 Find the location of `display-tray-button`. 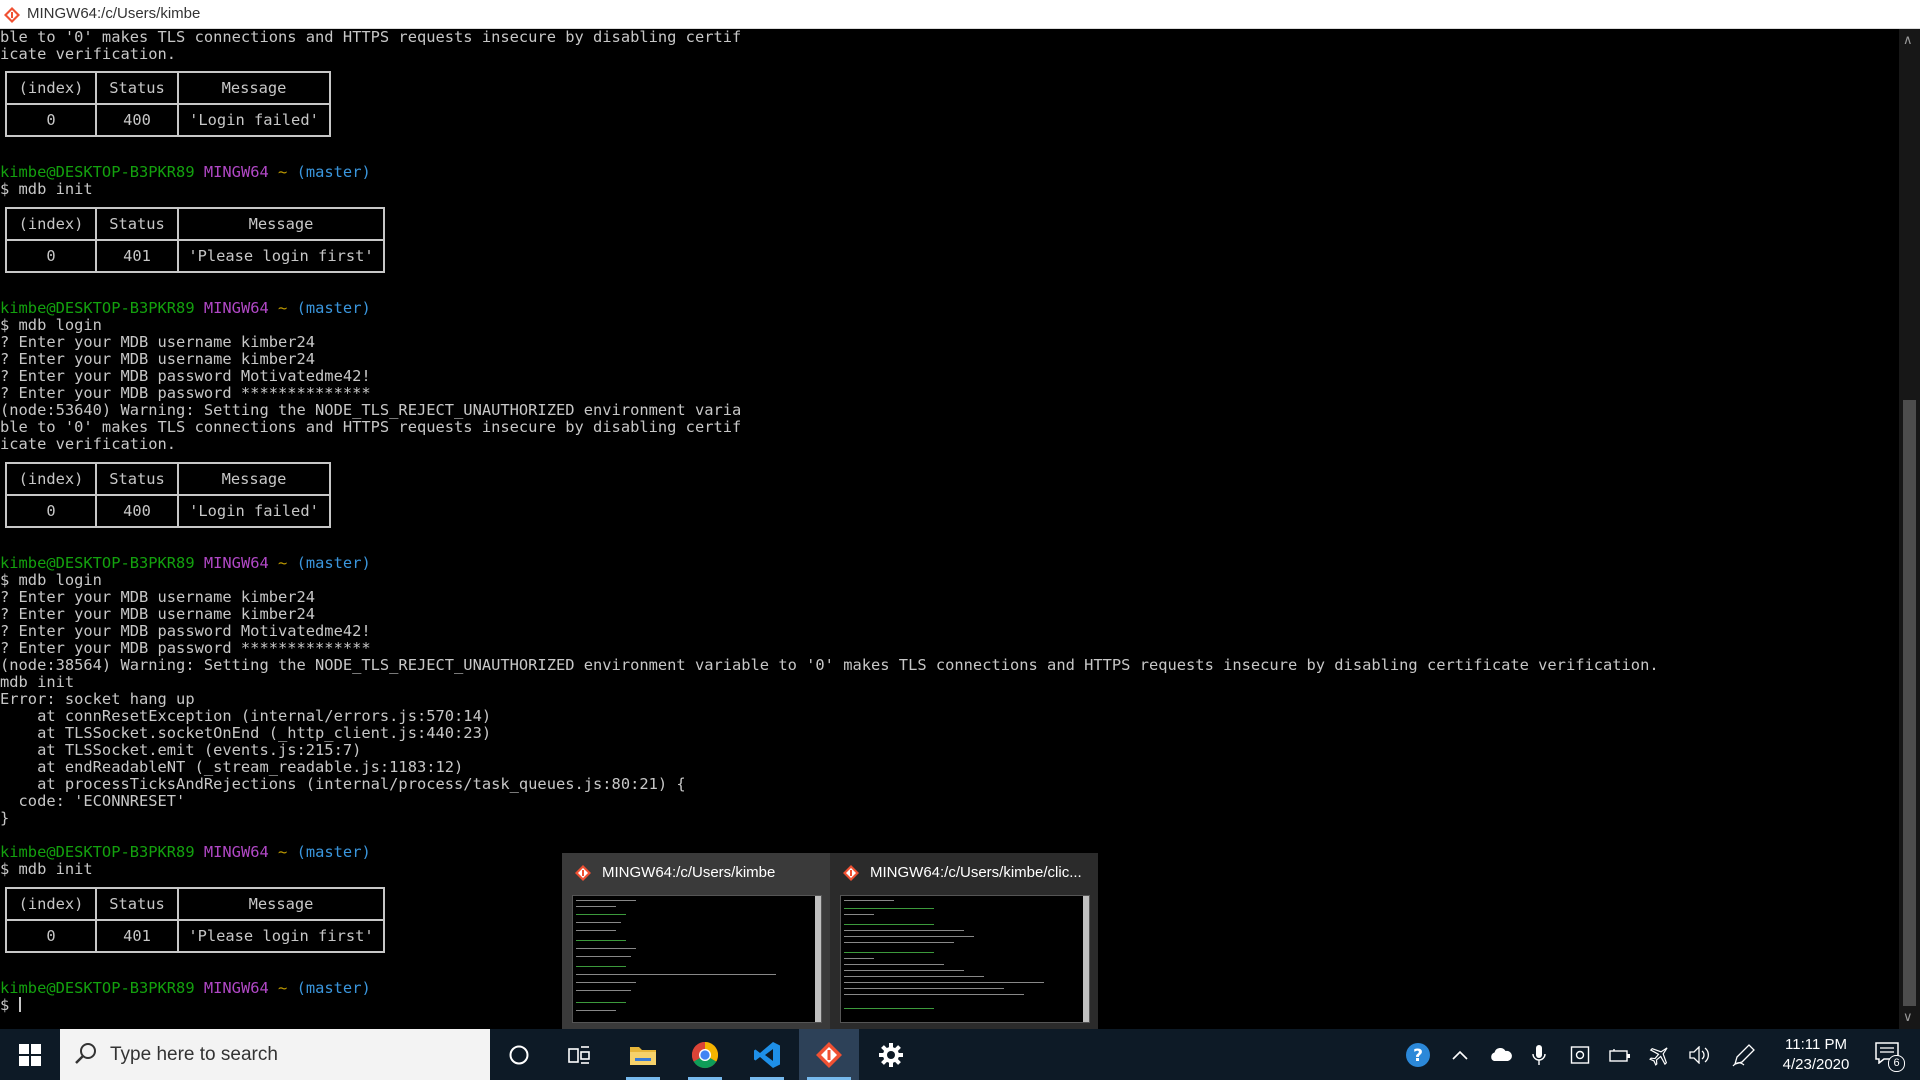

display-tray-button is located at coordinates (1580, 1054).